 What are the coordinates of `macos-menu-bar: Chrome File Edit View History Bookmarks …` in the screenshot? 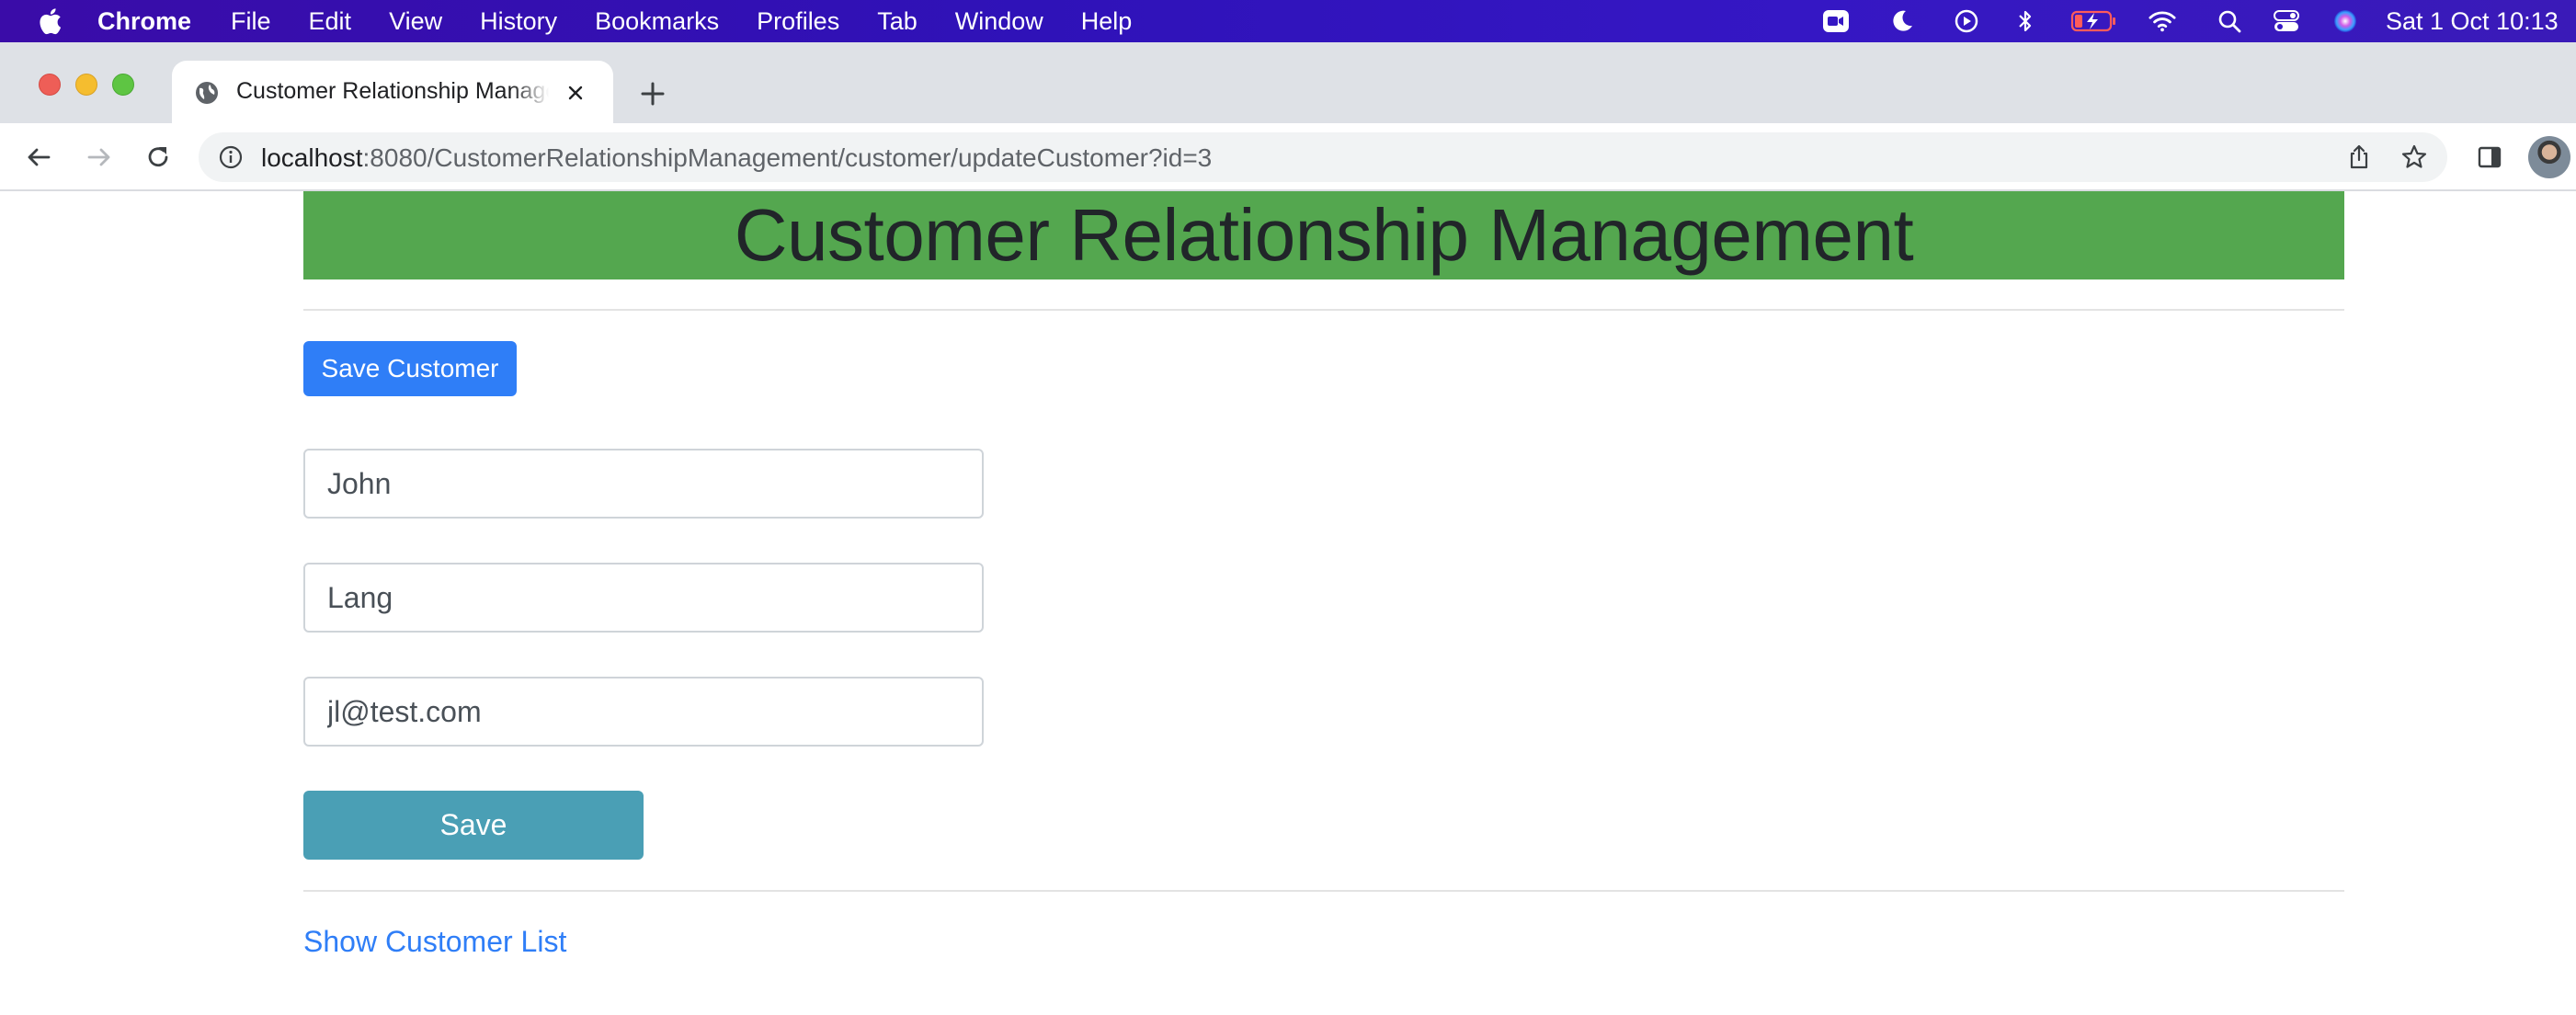 It's located at (1288, 21).